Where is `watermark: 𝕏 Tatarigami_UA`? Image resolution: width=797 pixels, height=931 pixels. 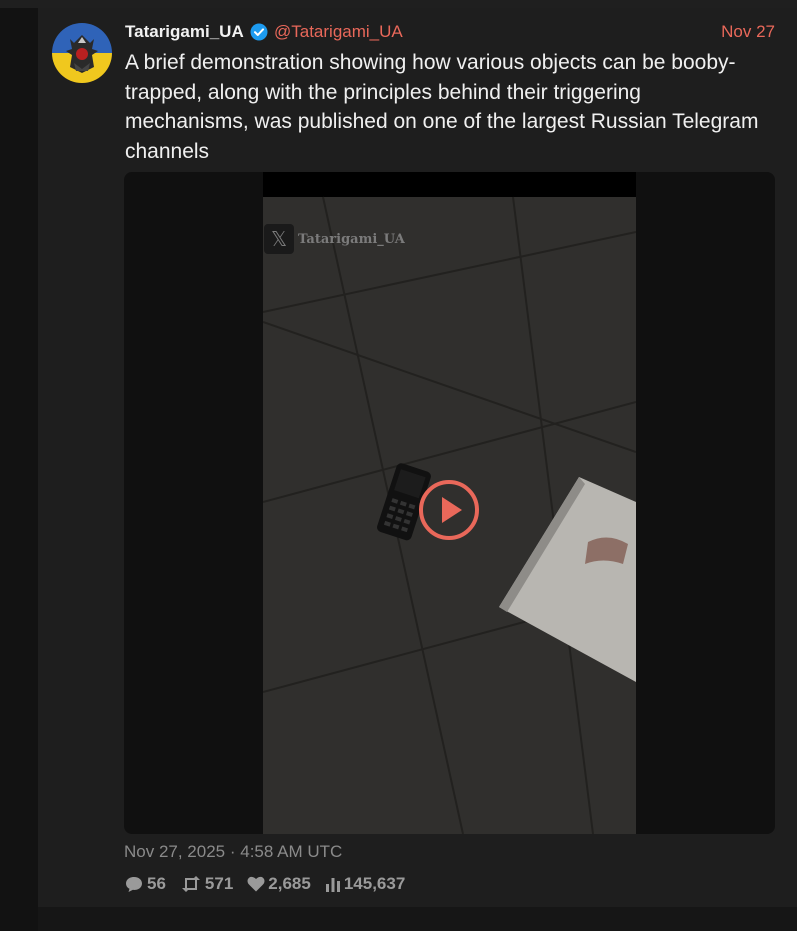
watermark: 𝕏 Tatarigami_UA is located at coordinates (334, 239).